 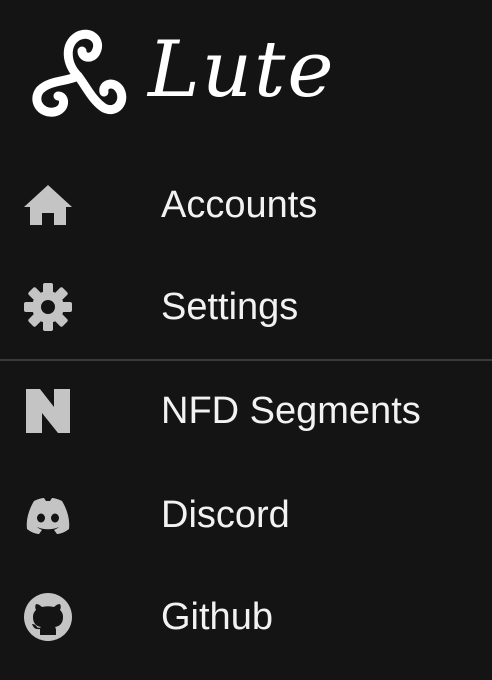 I want to click on menu-item-label: Github, so click(x=217, y=617).